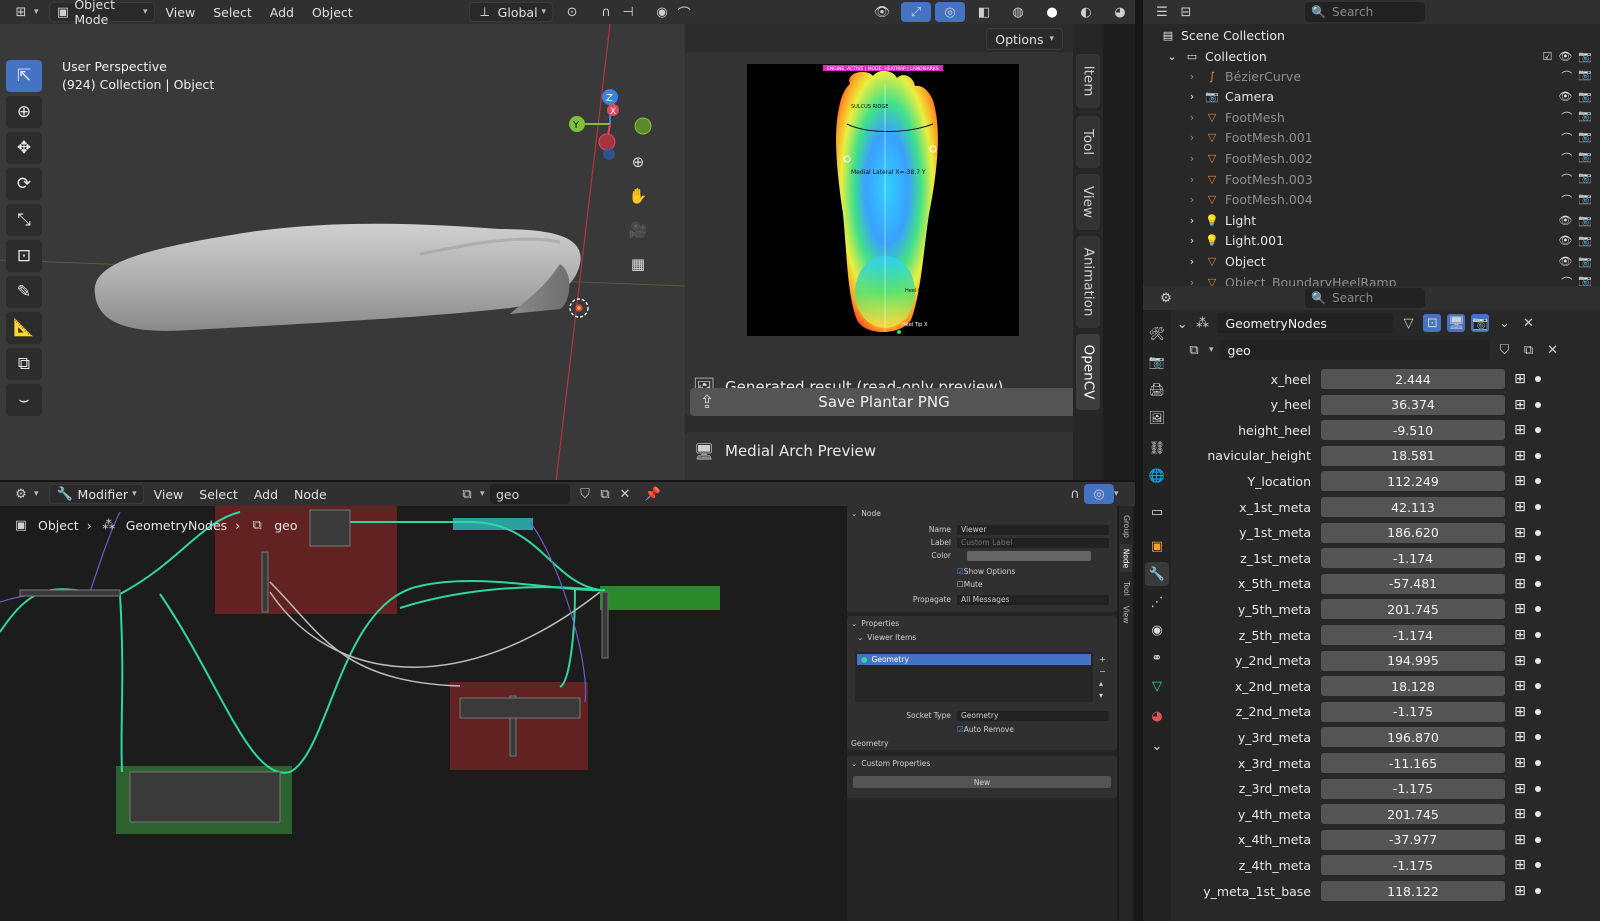  Describe the element at coordinates (1371, 97) in the screenshot. I see `outliner-row: › 📷 Camera 👁 📷` at that location.